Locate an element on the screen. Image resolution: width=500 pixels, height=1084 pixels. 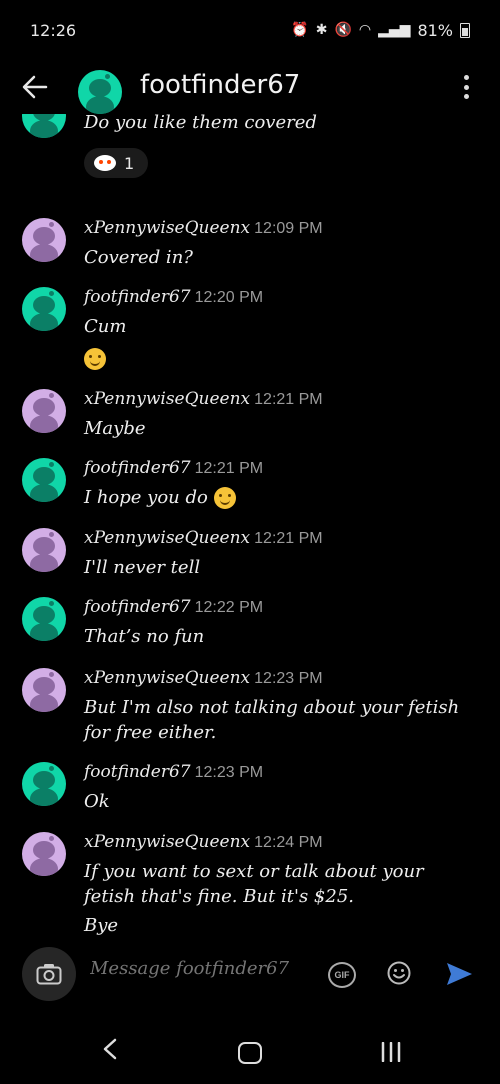
battery-icon is located at coordinates (465, 30).